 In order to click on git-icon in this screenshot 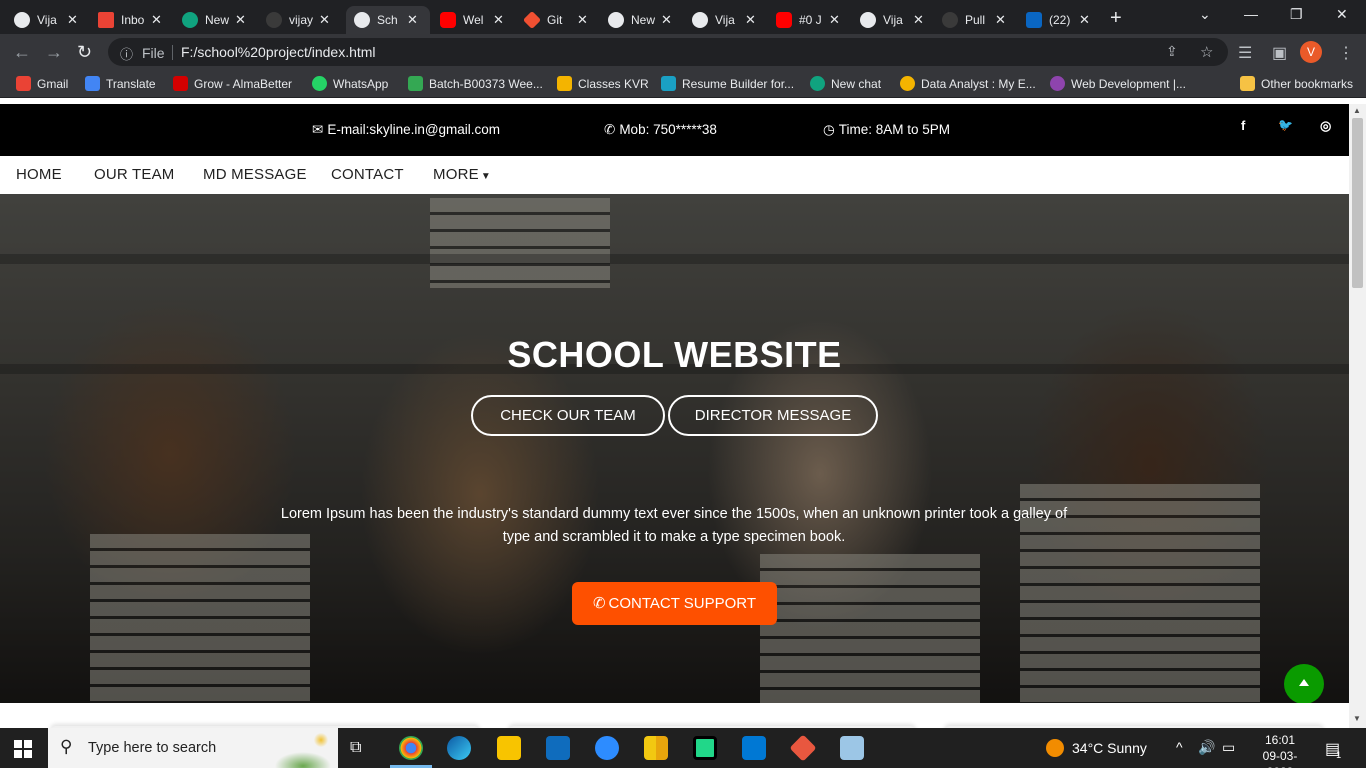, I will do `click(803, 748)`.